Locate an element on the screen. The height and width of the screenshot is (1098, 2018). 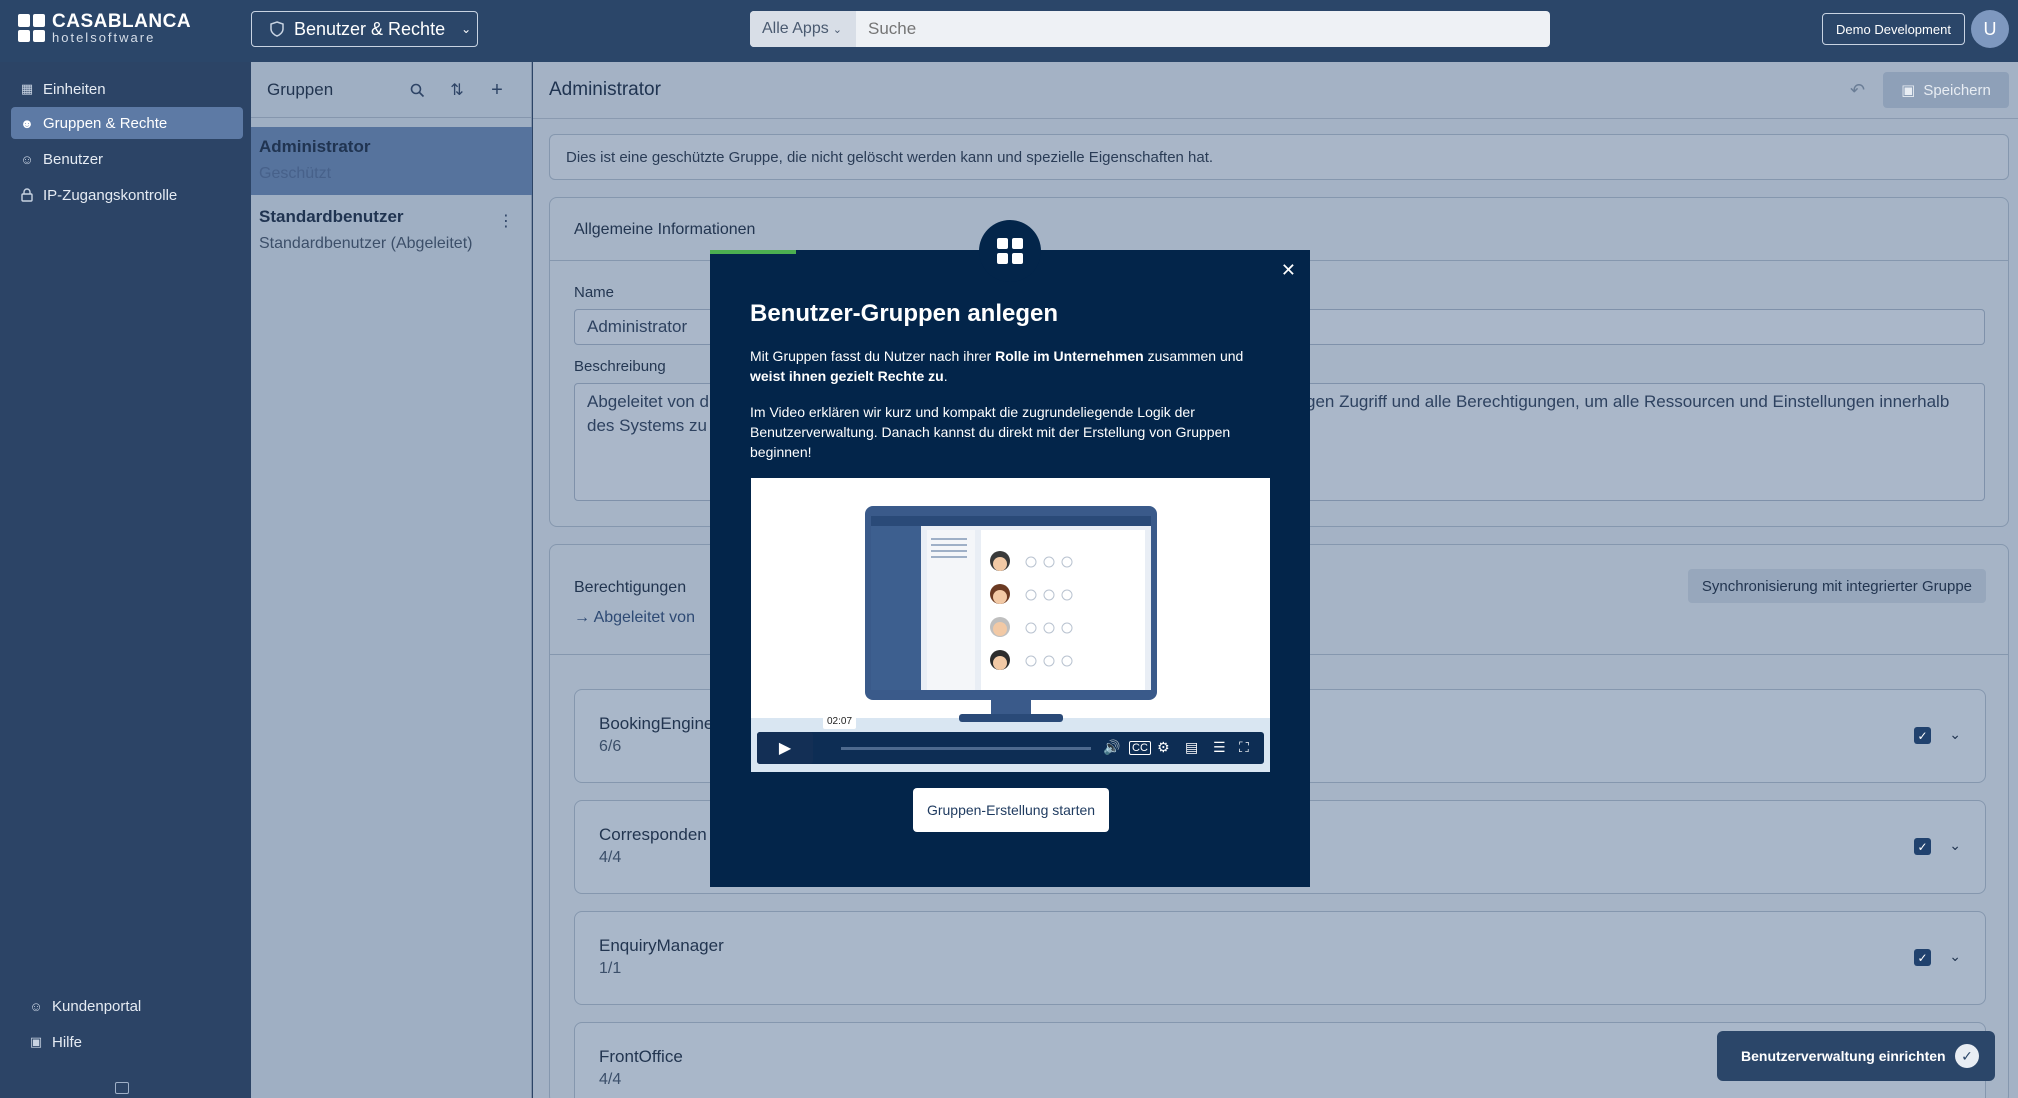
modal-logo is located at coordinates (1010, 251).